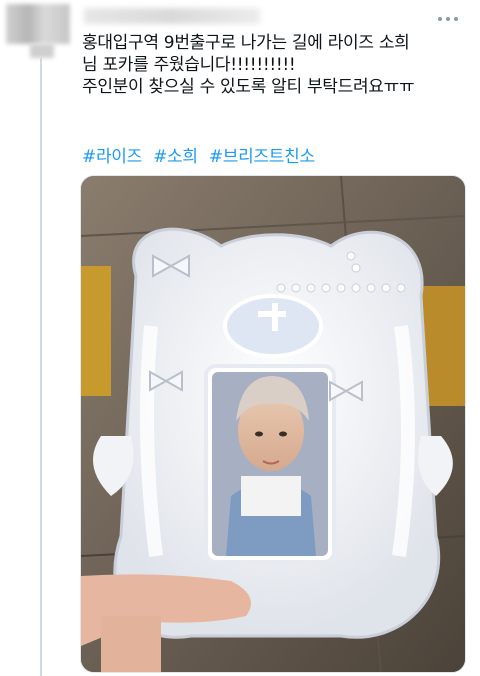 This screenshot has width=480, height=676. I want to click on hashtags: #라이즈 #소희 #브리즈트친소, so click(277, 157).